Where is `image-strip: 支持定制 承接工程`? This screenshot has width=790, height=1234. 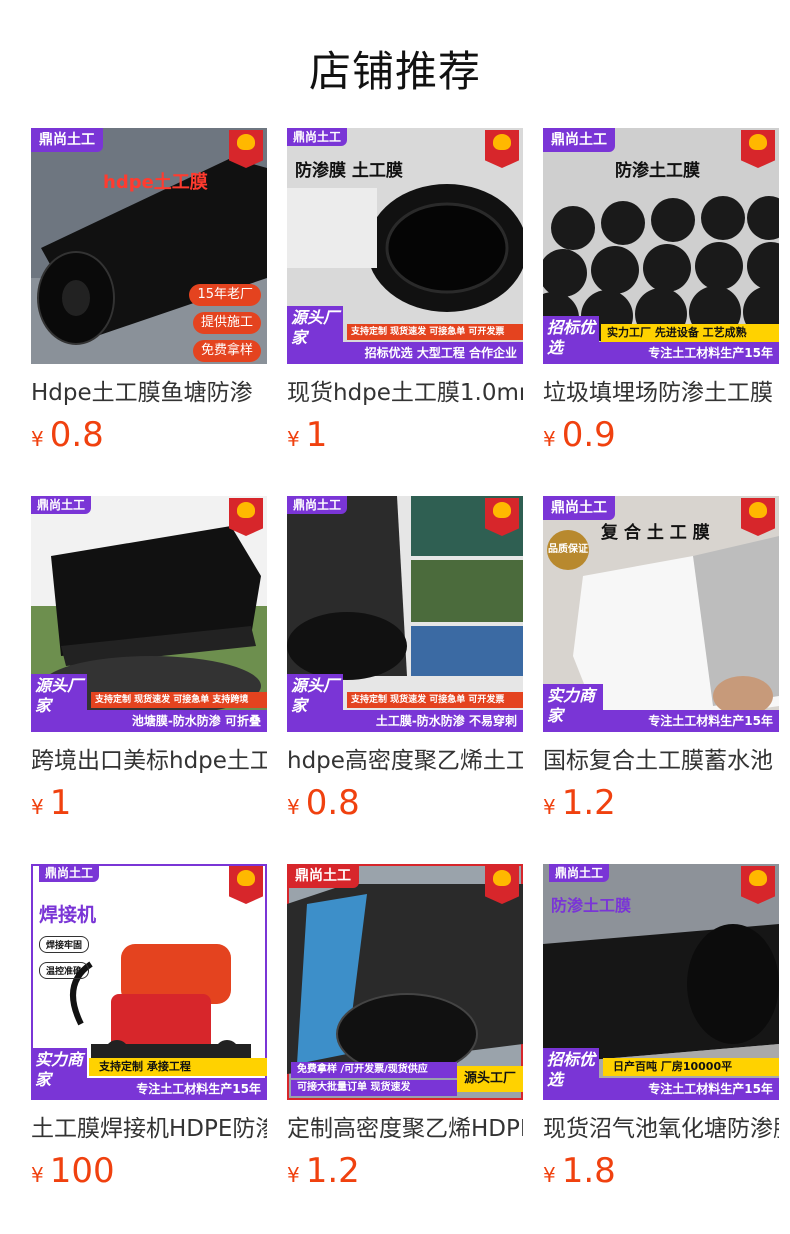
image-strip: 支持定制 承接工程 is located at coordinates (178, 1067).